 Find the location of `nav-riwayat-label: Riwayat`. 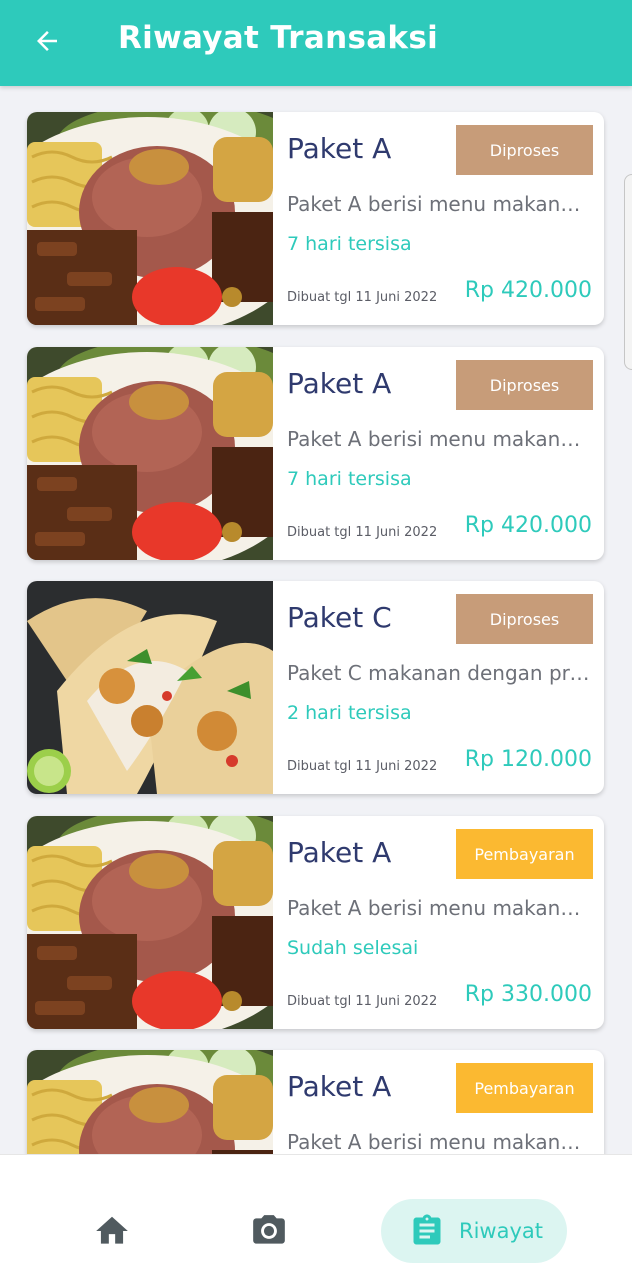

nav-riwayat-label: Riwayat is located at coordinates (501, 1231).